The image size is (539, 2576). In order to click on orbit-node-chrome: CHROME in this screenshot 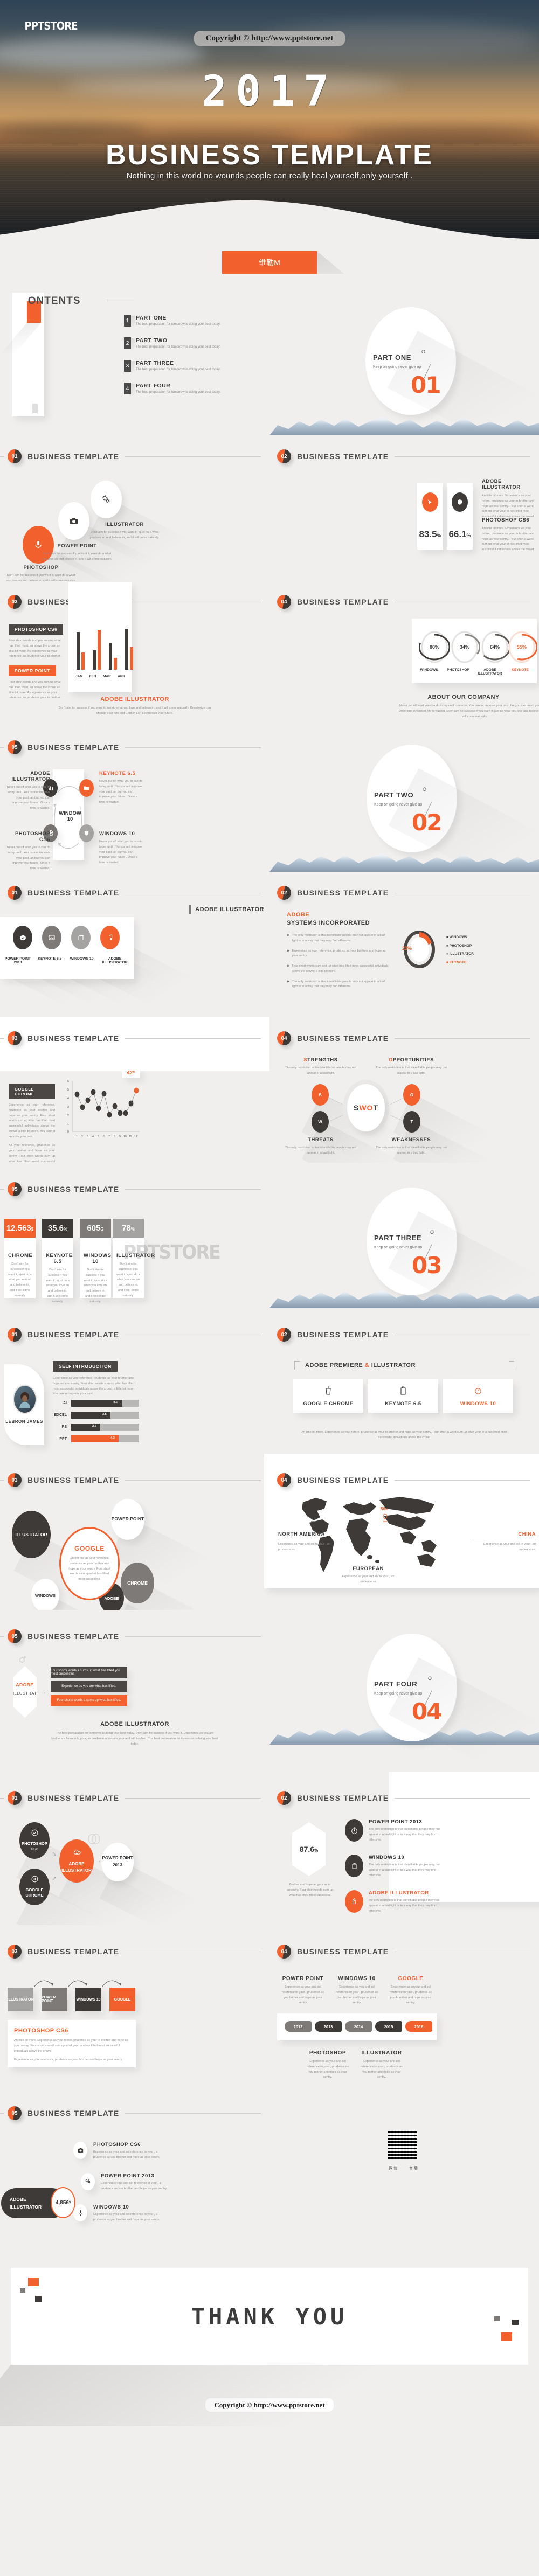, I will do `click(137, 1583)`.